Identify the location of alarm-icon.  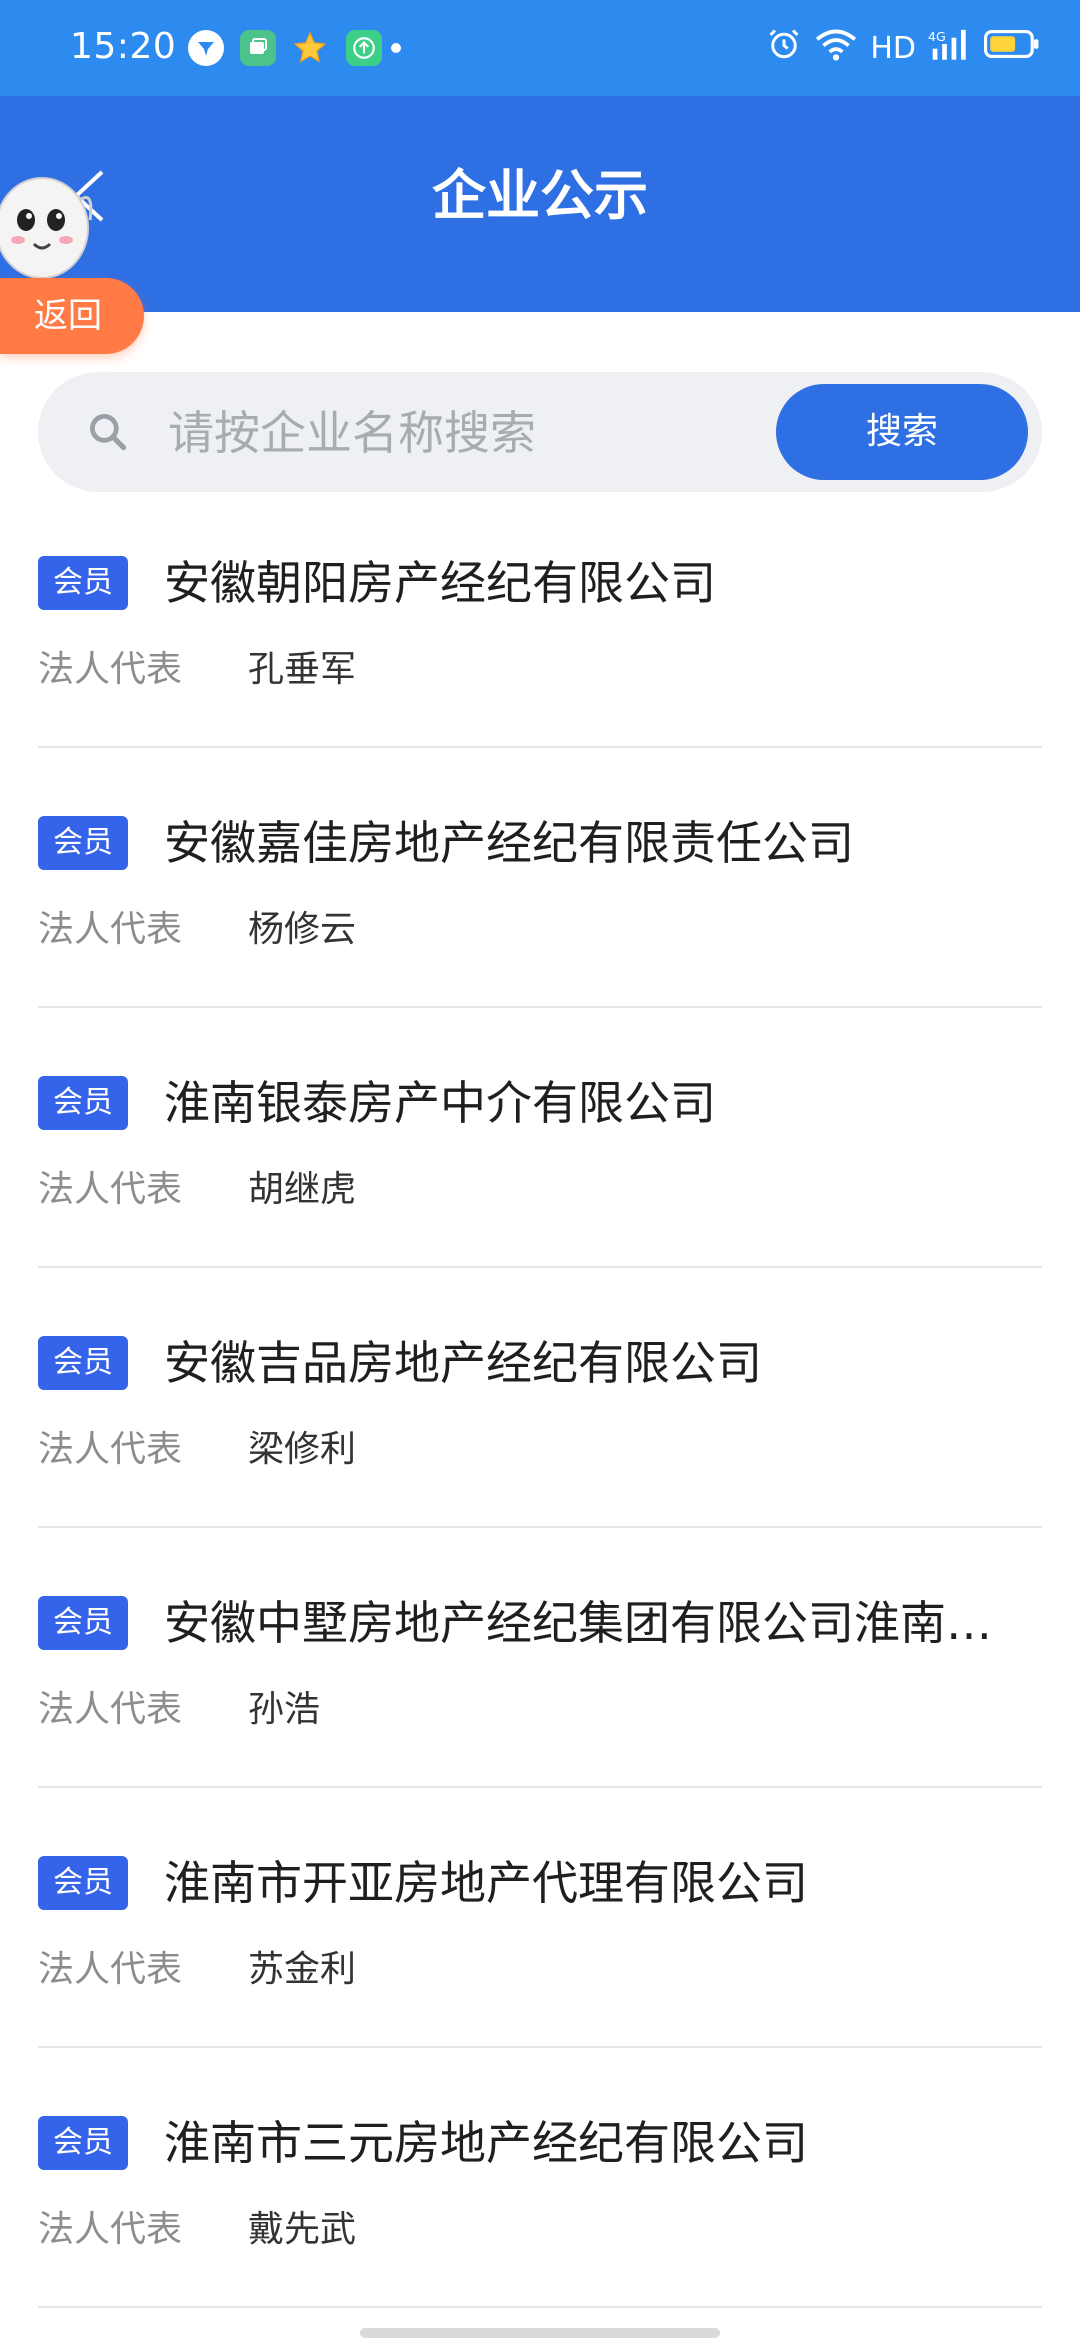
(784, 48).